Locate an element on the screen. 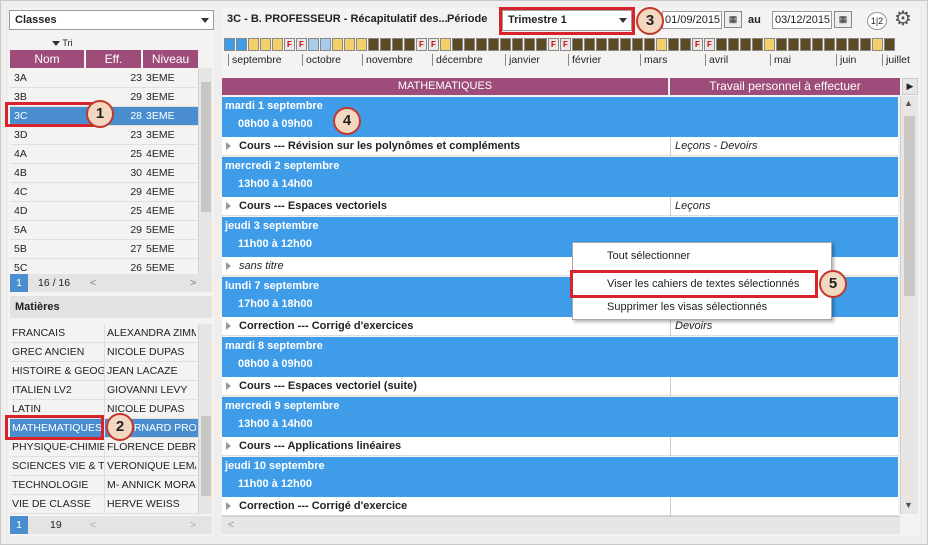  calendar-icon: ▦ is located at coordinates (733, 19).